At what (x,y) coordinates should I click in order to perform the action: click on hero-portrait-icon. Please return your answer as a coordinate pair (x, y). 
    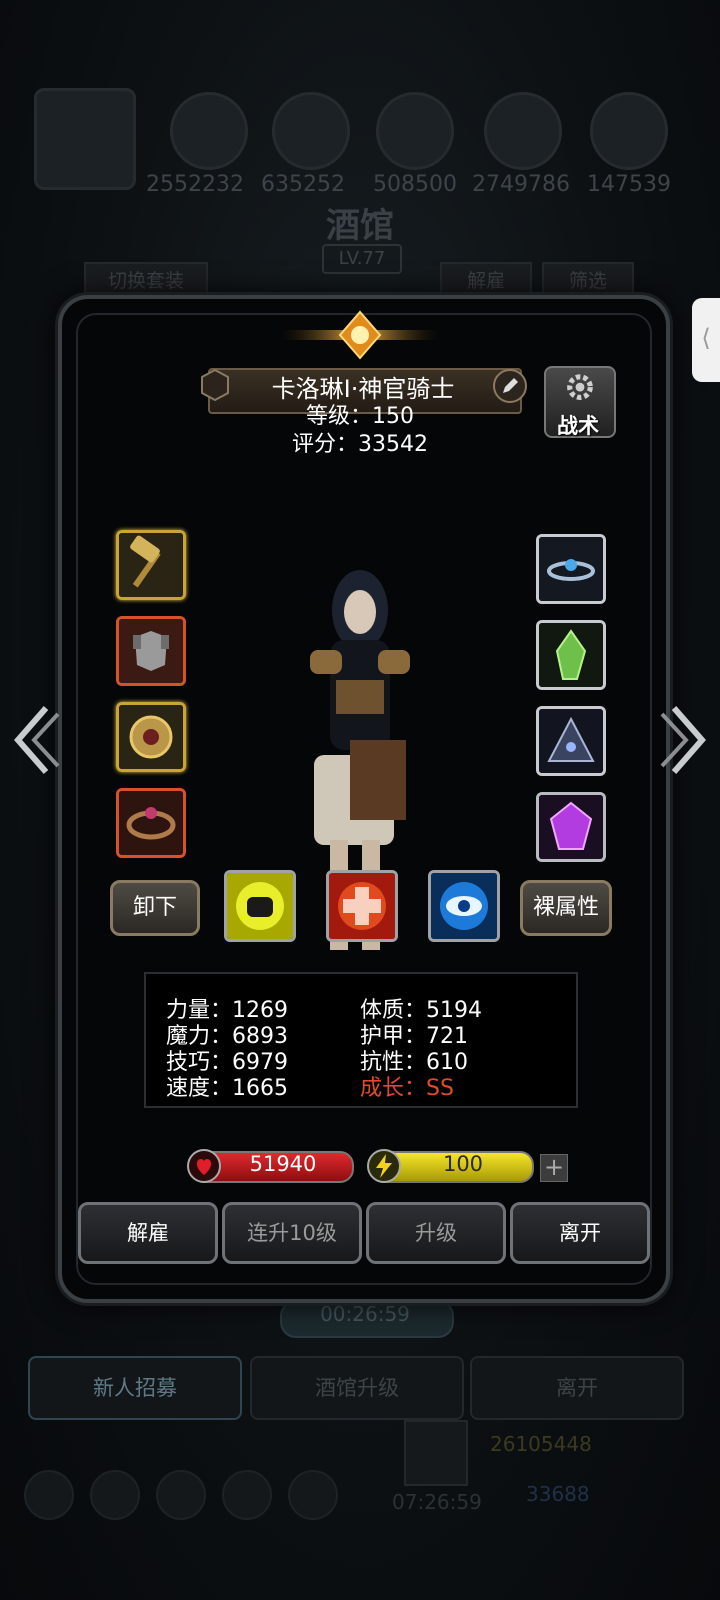
    Looking at the image, I should click on (85, 139).